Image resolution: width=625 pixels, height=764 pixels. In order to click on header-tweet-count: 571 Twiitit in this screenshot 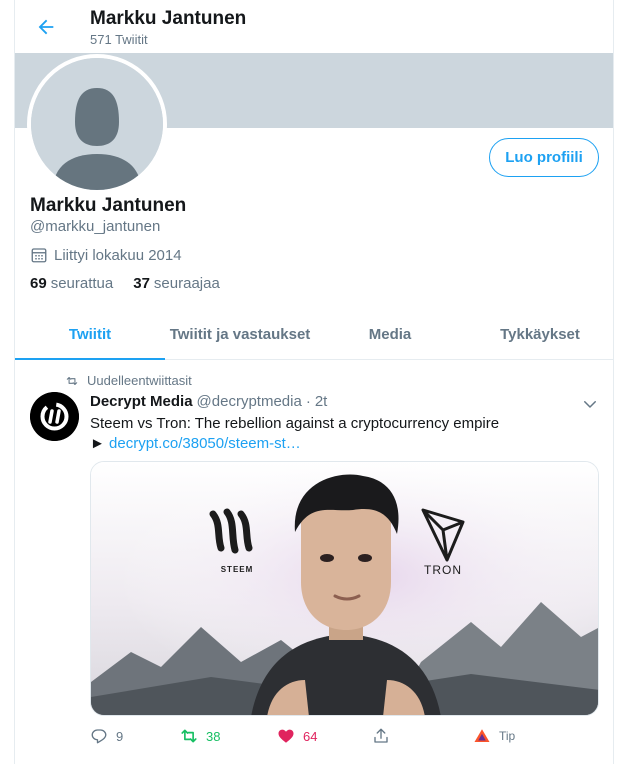, I will do `click(119, 39)`.